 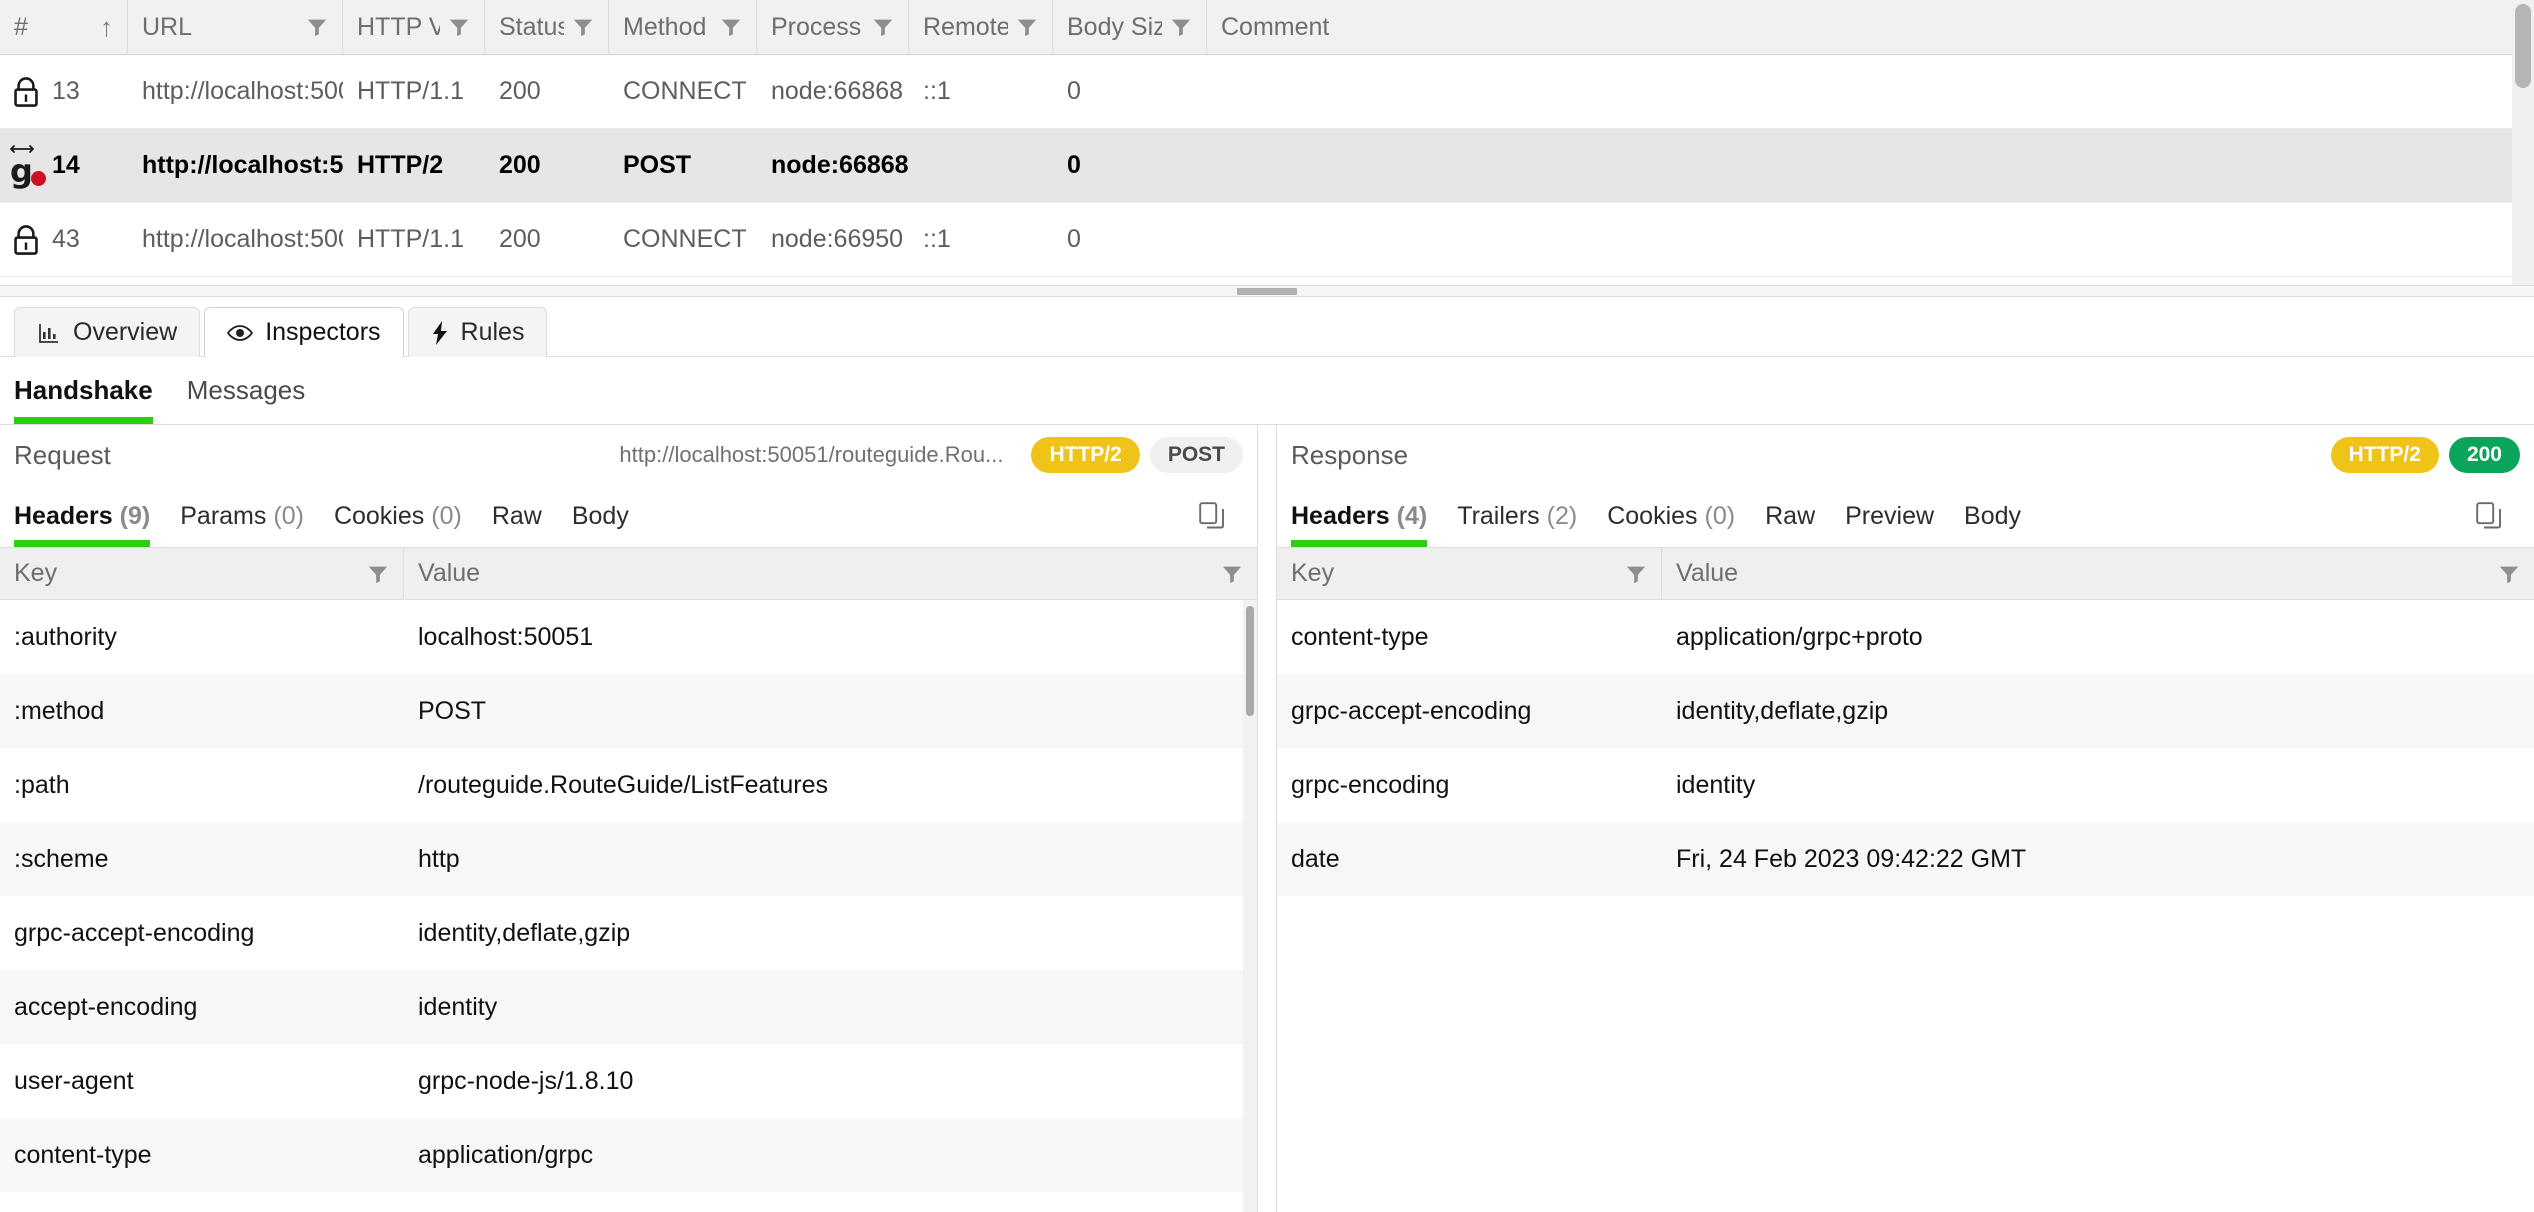 What do you see at coordinates (235, 27) in the screenshot?
I see `session-grid-col-url: URL` at bounding box center [235, 27].